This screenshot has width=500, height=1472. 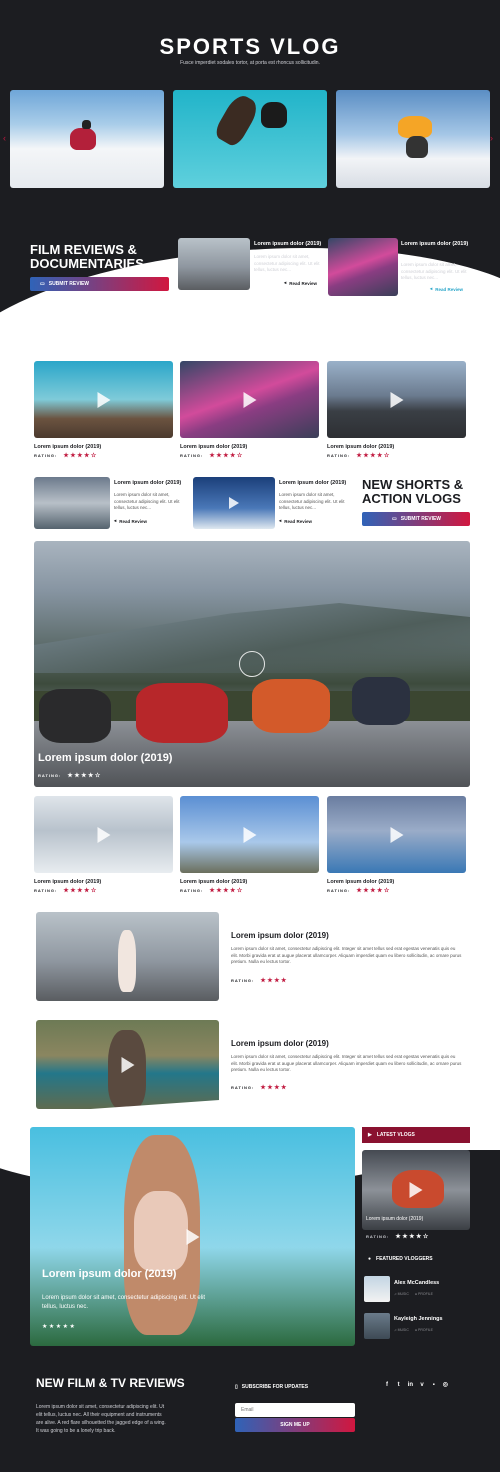 I want to click on skier-pants, so click(x=417, y=147).